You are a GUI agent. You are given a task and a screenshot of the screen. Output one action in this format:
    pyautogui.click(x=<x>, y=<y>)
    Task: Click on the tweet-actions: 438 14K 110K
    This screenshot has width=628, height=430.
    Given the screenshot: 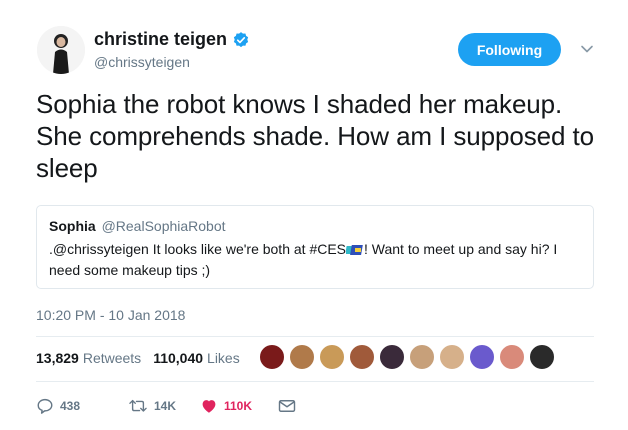 What is the action you would take?
    pyautogui.click(x=166, y=406)
    